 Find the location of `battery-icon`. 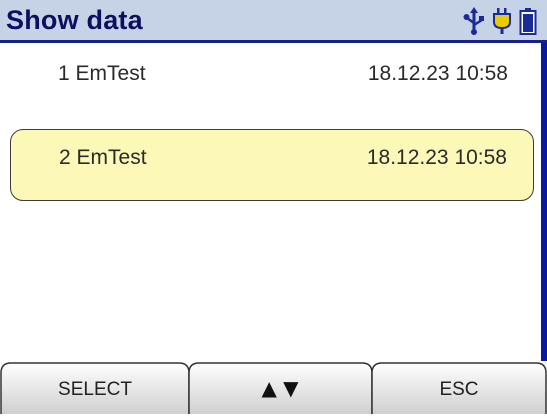

battery-icon is located at coordinates (528, 21).